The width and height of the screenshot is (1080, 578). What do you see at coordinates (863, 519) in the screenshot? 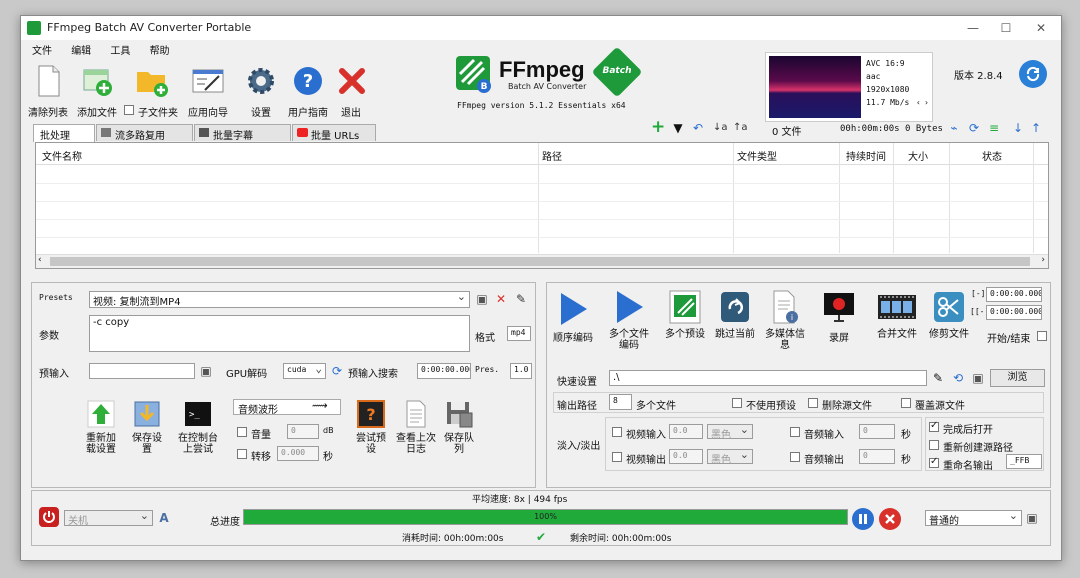
I see `pause-button` at bounding box center [863, 519].